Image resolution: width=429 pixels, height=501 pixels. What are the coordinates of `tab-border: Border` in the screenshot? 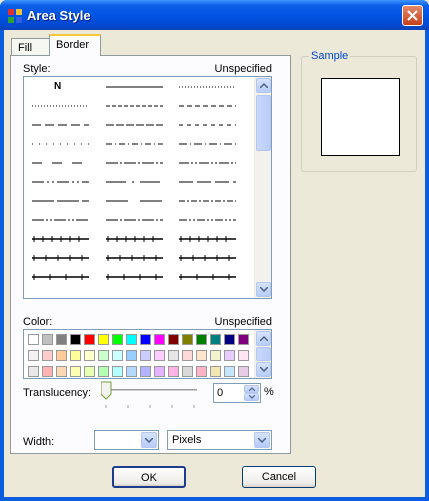 It's located at (75, 45).